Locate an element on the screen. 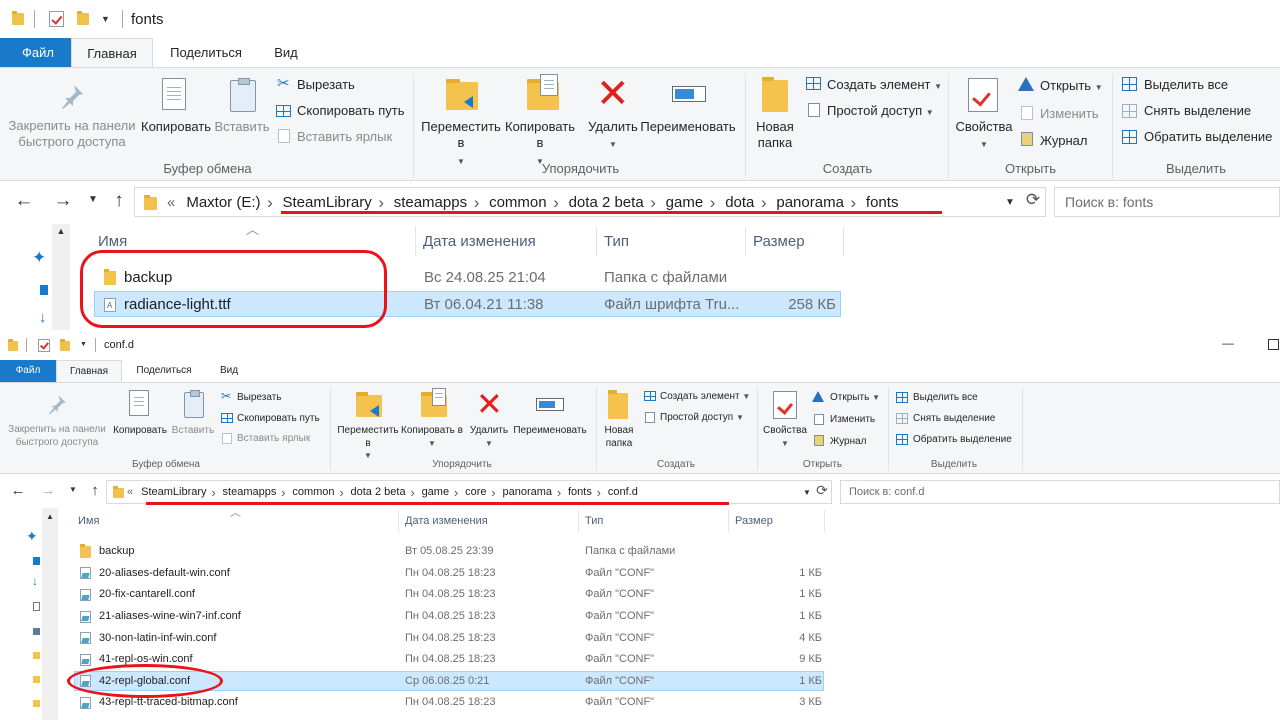  refresh-icon: ⟳ is located at coordinates (822, 490).